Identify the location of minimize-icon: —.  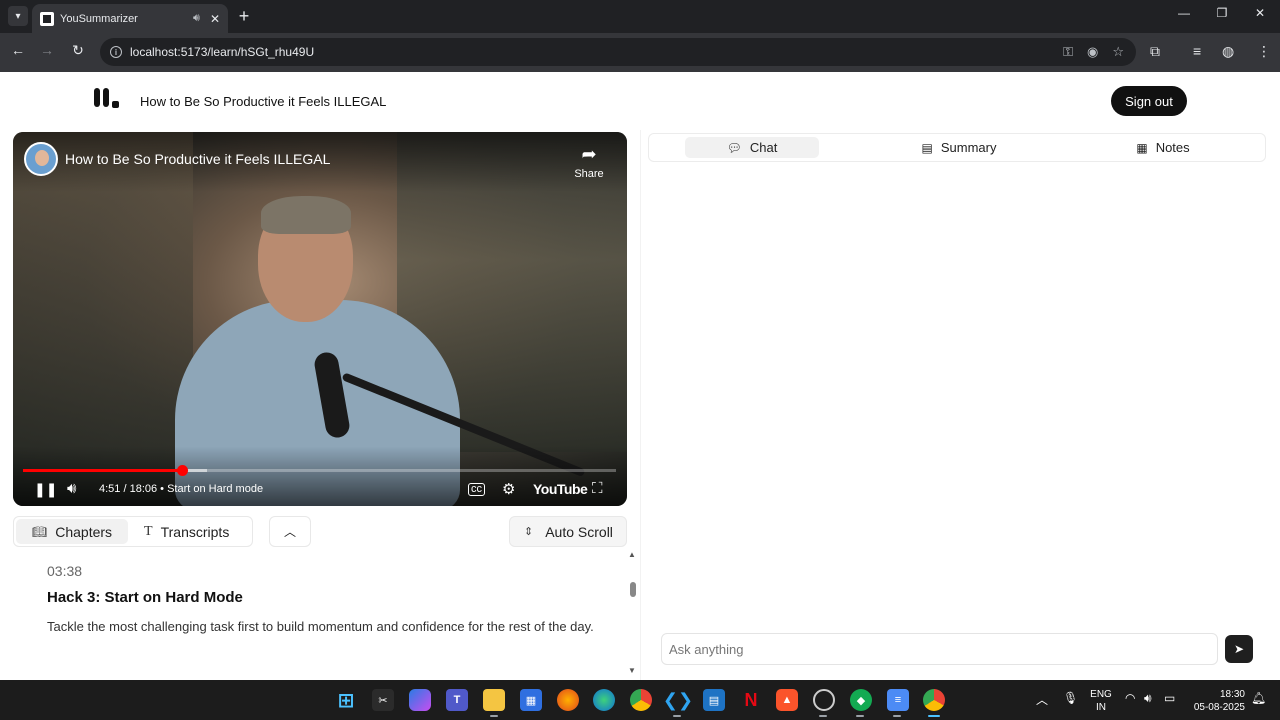
(1184, 13).